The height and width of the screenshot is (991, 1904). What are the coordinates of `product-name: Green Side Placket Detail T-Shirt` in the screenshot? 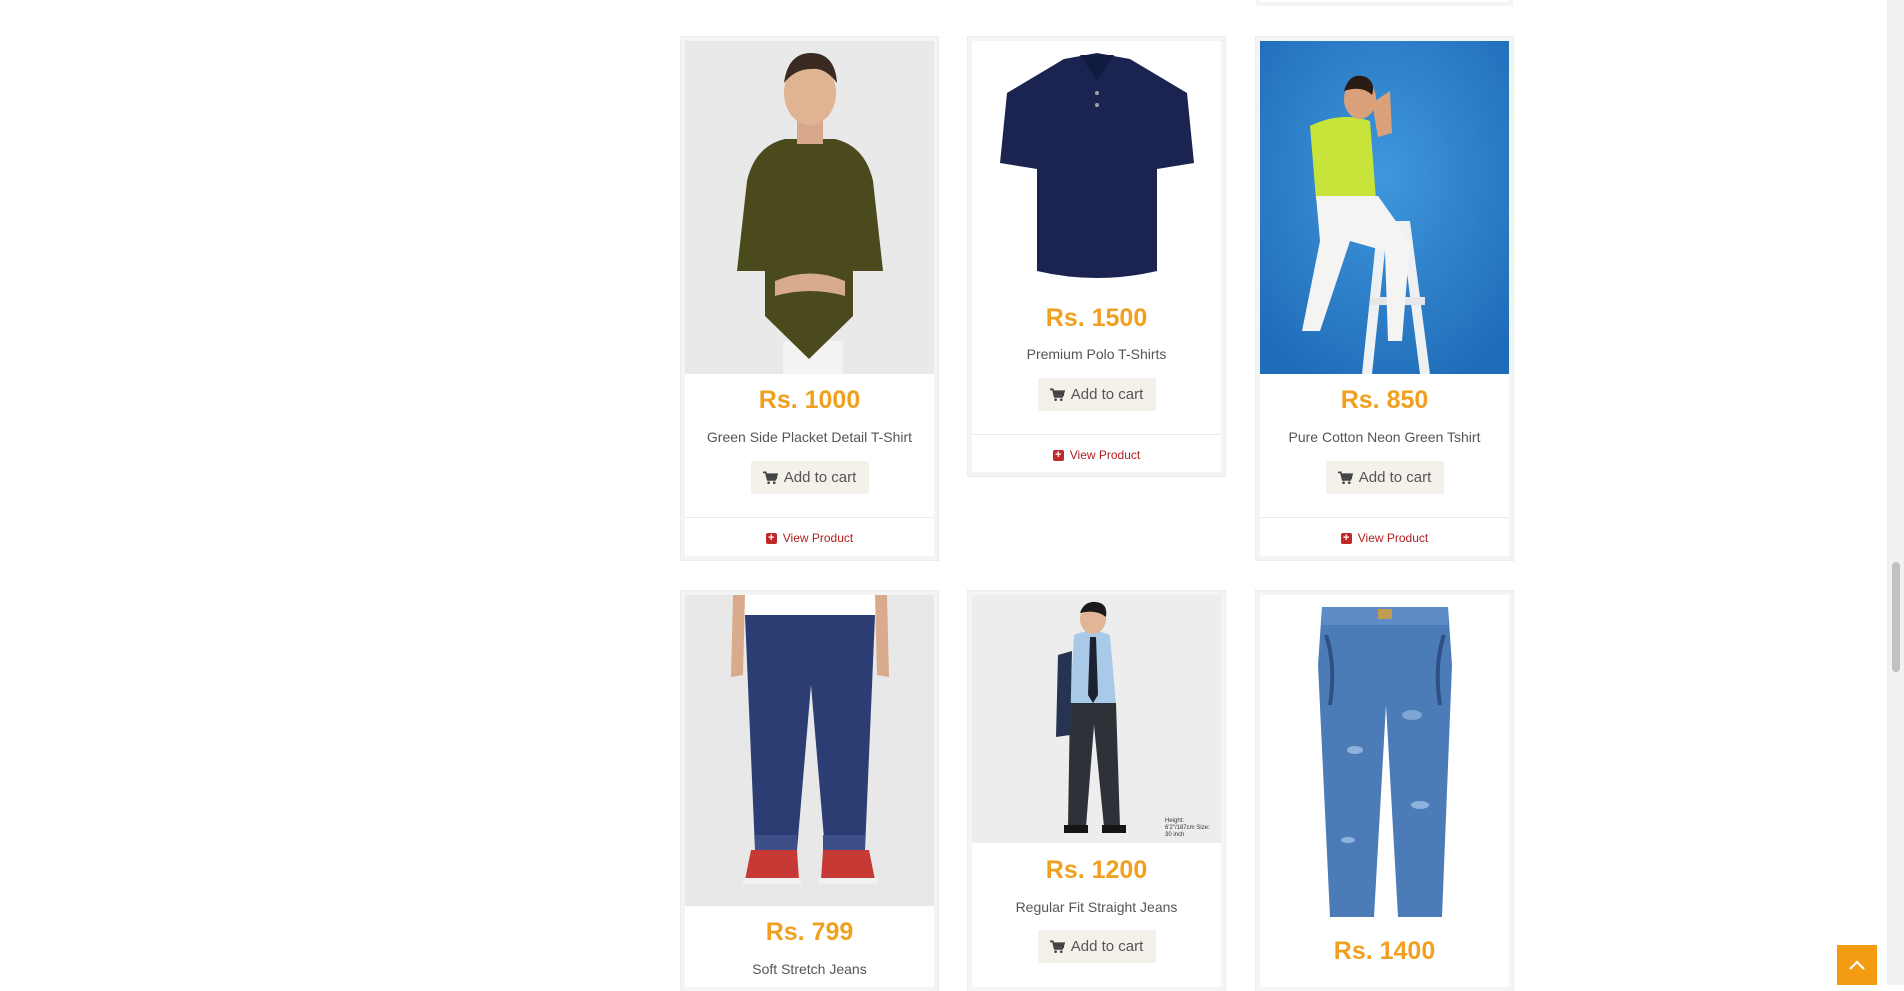 It's located at (809, 437).